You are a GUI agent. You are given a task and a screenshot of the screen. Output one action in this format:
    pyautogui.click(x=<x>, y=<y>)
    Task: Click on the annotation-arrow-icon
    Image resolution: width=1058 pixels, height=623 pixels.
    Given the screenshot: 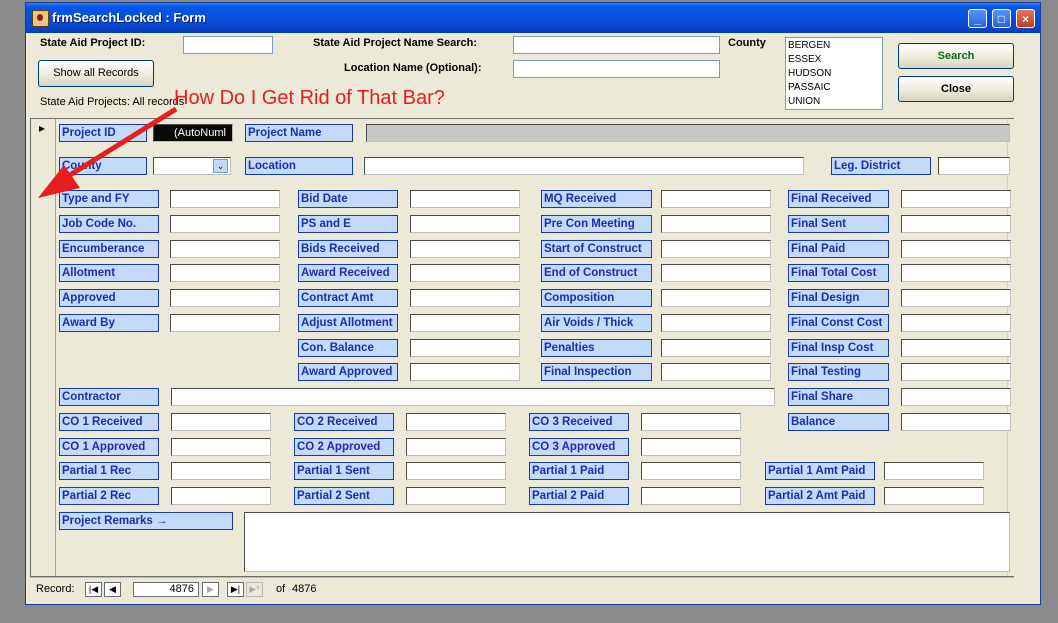 What is the action you would take?
    pyautogui.click(x=108, y=152)
    